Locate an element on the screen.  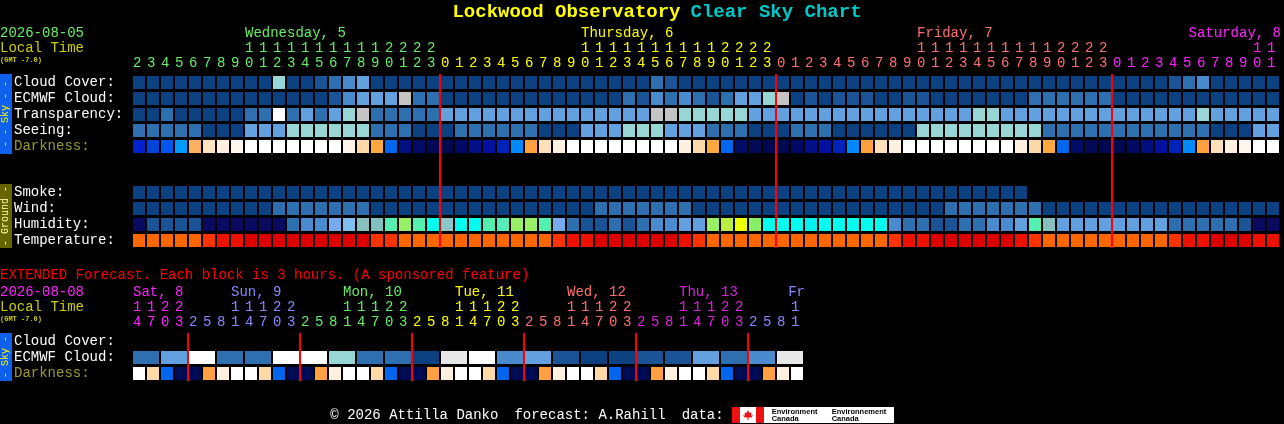
date-label: 2026-08-05 is located at coordinates (42, 33).